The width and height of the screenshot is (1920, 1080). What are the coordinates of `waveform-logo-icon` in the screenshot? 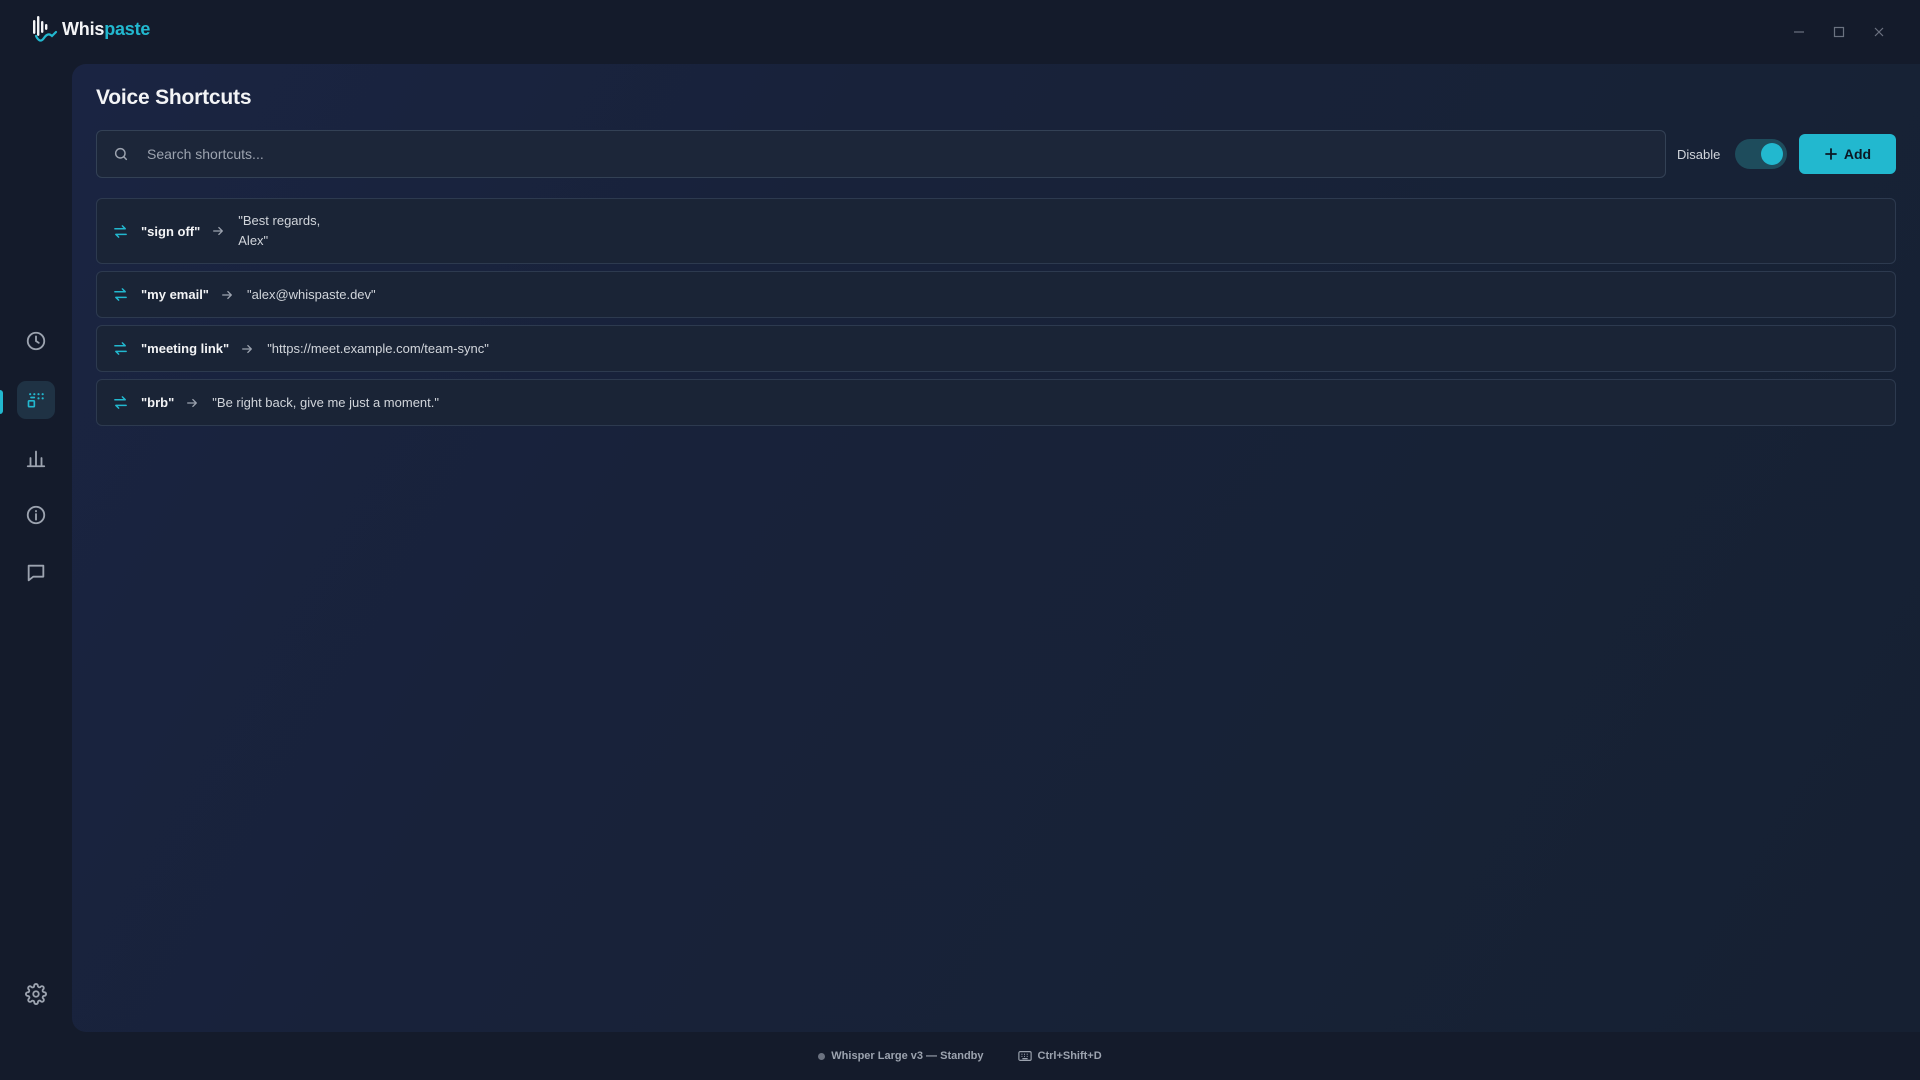 It's located at (45, 29).